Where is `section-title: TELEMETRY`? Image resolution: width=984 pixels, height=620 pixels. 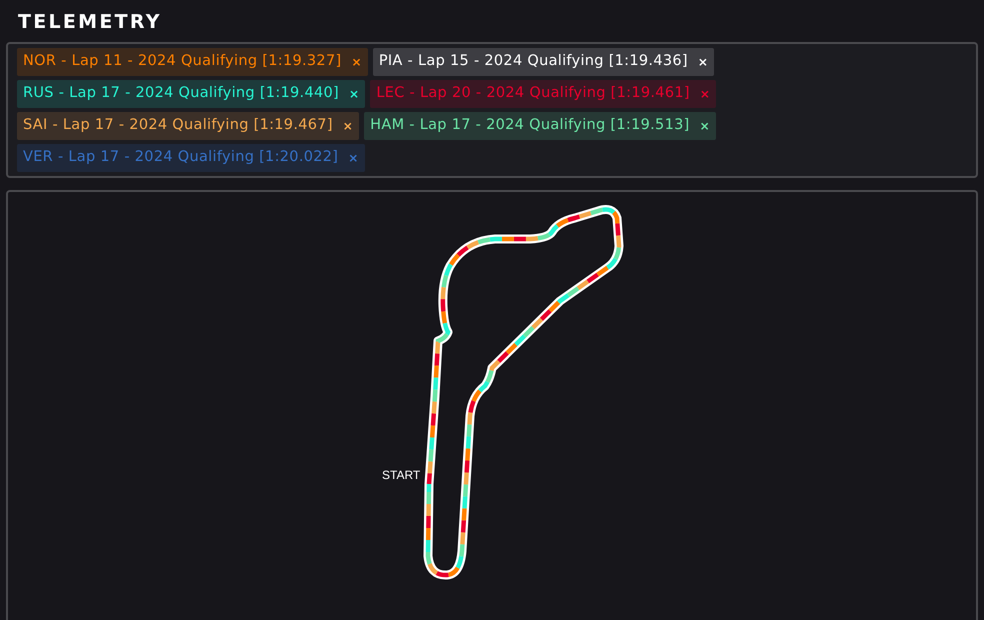 section-title: TELEMETRY is located at coordinates (90, 22).